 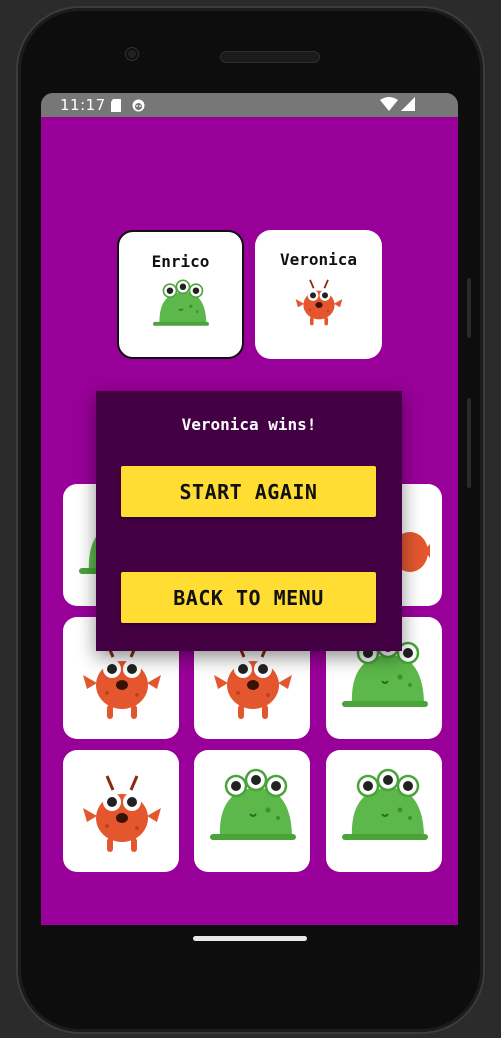 I want to click on back-to-menu-button: BACK TO MENU, so click(x=248, y=597).